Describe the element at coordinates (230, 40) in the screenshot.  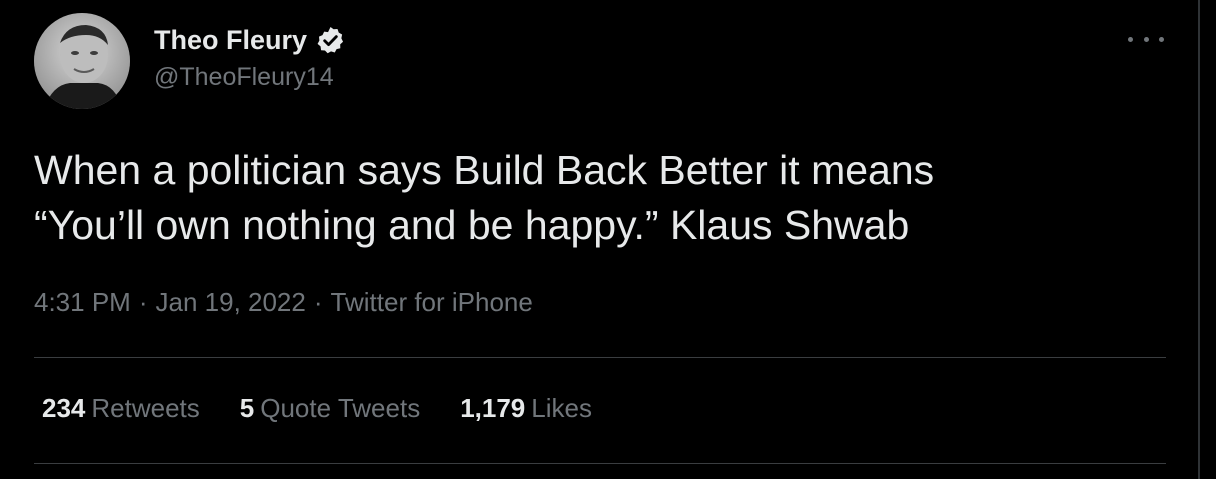
I see `display-name: Theo Fleury` at that location.